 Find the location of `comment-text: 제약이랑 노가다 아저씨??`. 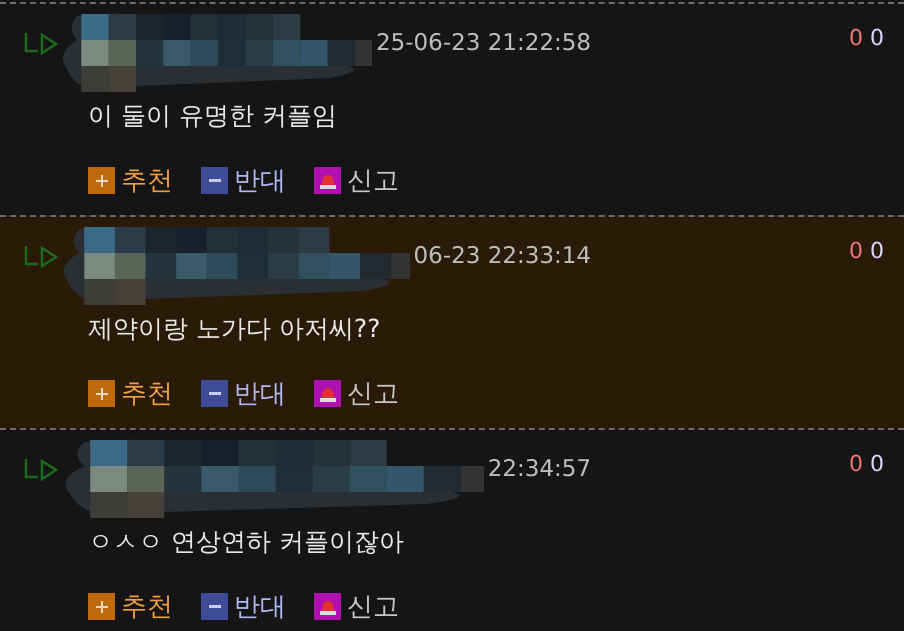

comment-text: 제약이랑 노가다 아저씨?? is located at coordinates (235, 328).